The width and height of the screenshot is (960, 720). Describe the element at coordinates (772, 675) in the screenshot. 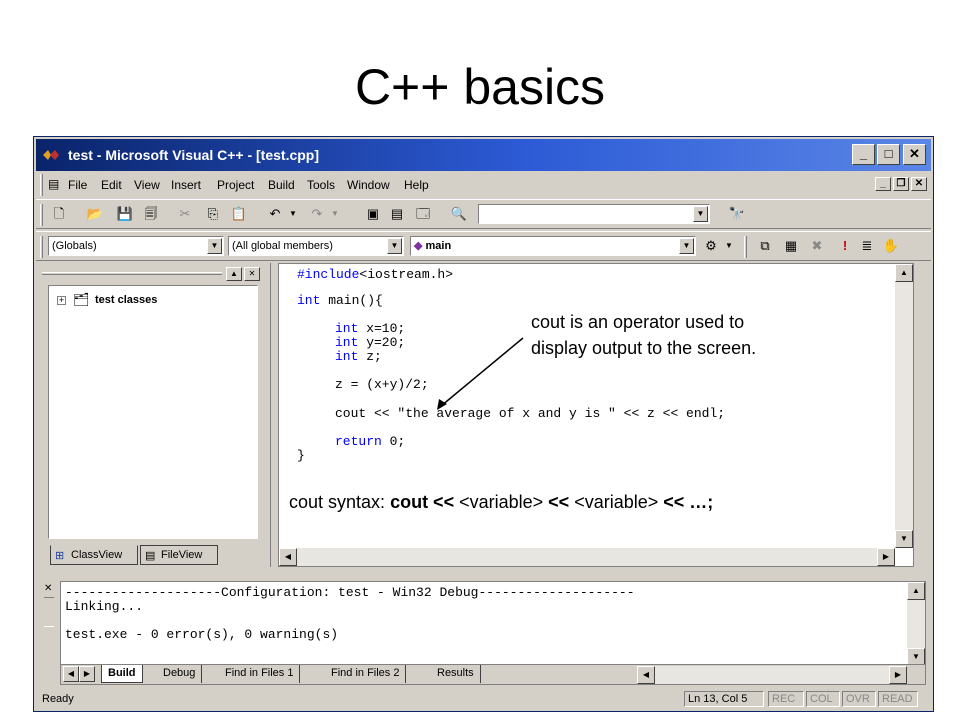

I see `output-hscroll: ◀ ▶` at that location.